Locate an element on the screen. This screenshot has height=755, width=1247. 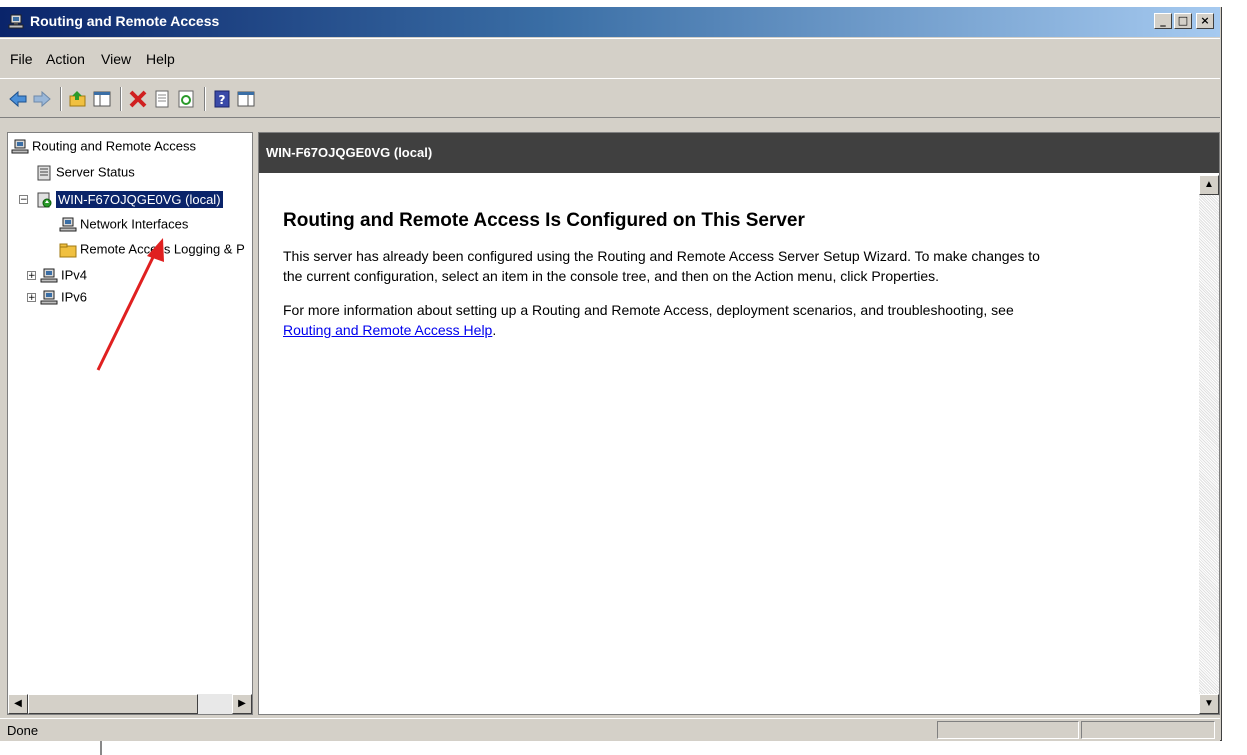
delete-icon is located at coordinates (138, 99).